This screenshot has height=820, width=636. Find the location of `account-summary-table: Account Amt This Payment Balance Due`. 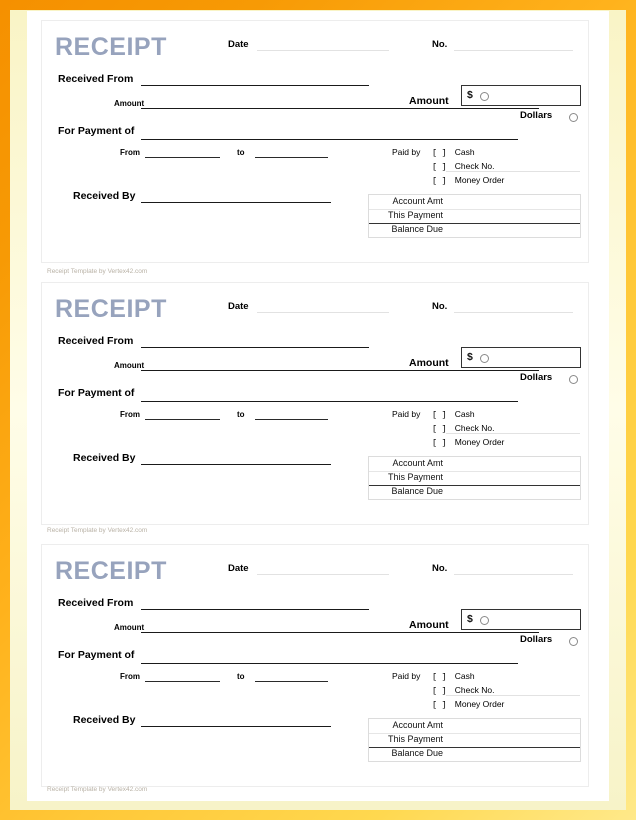

account-summary-table: Account Amt This Payment Balance Due is located at coordinates (474, 740).